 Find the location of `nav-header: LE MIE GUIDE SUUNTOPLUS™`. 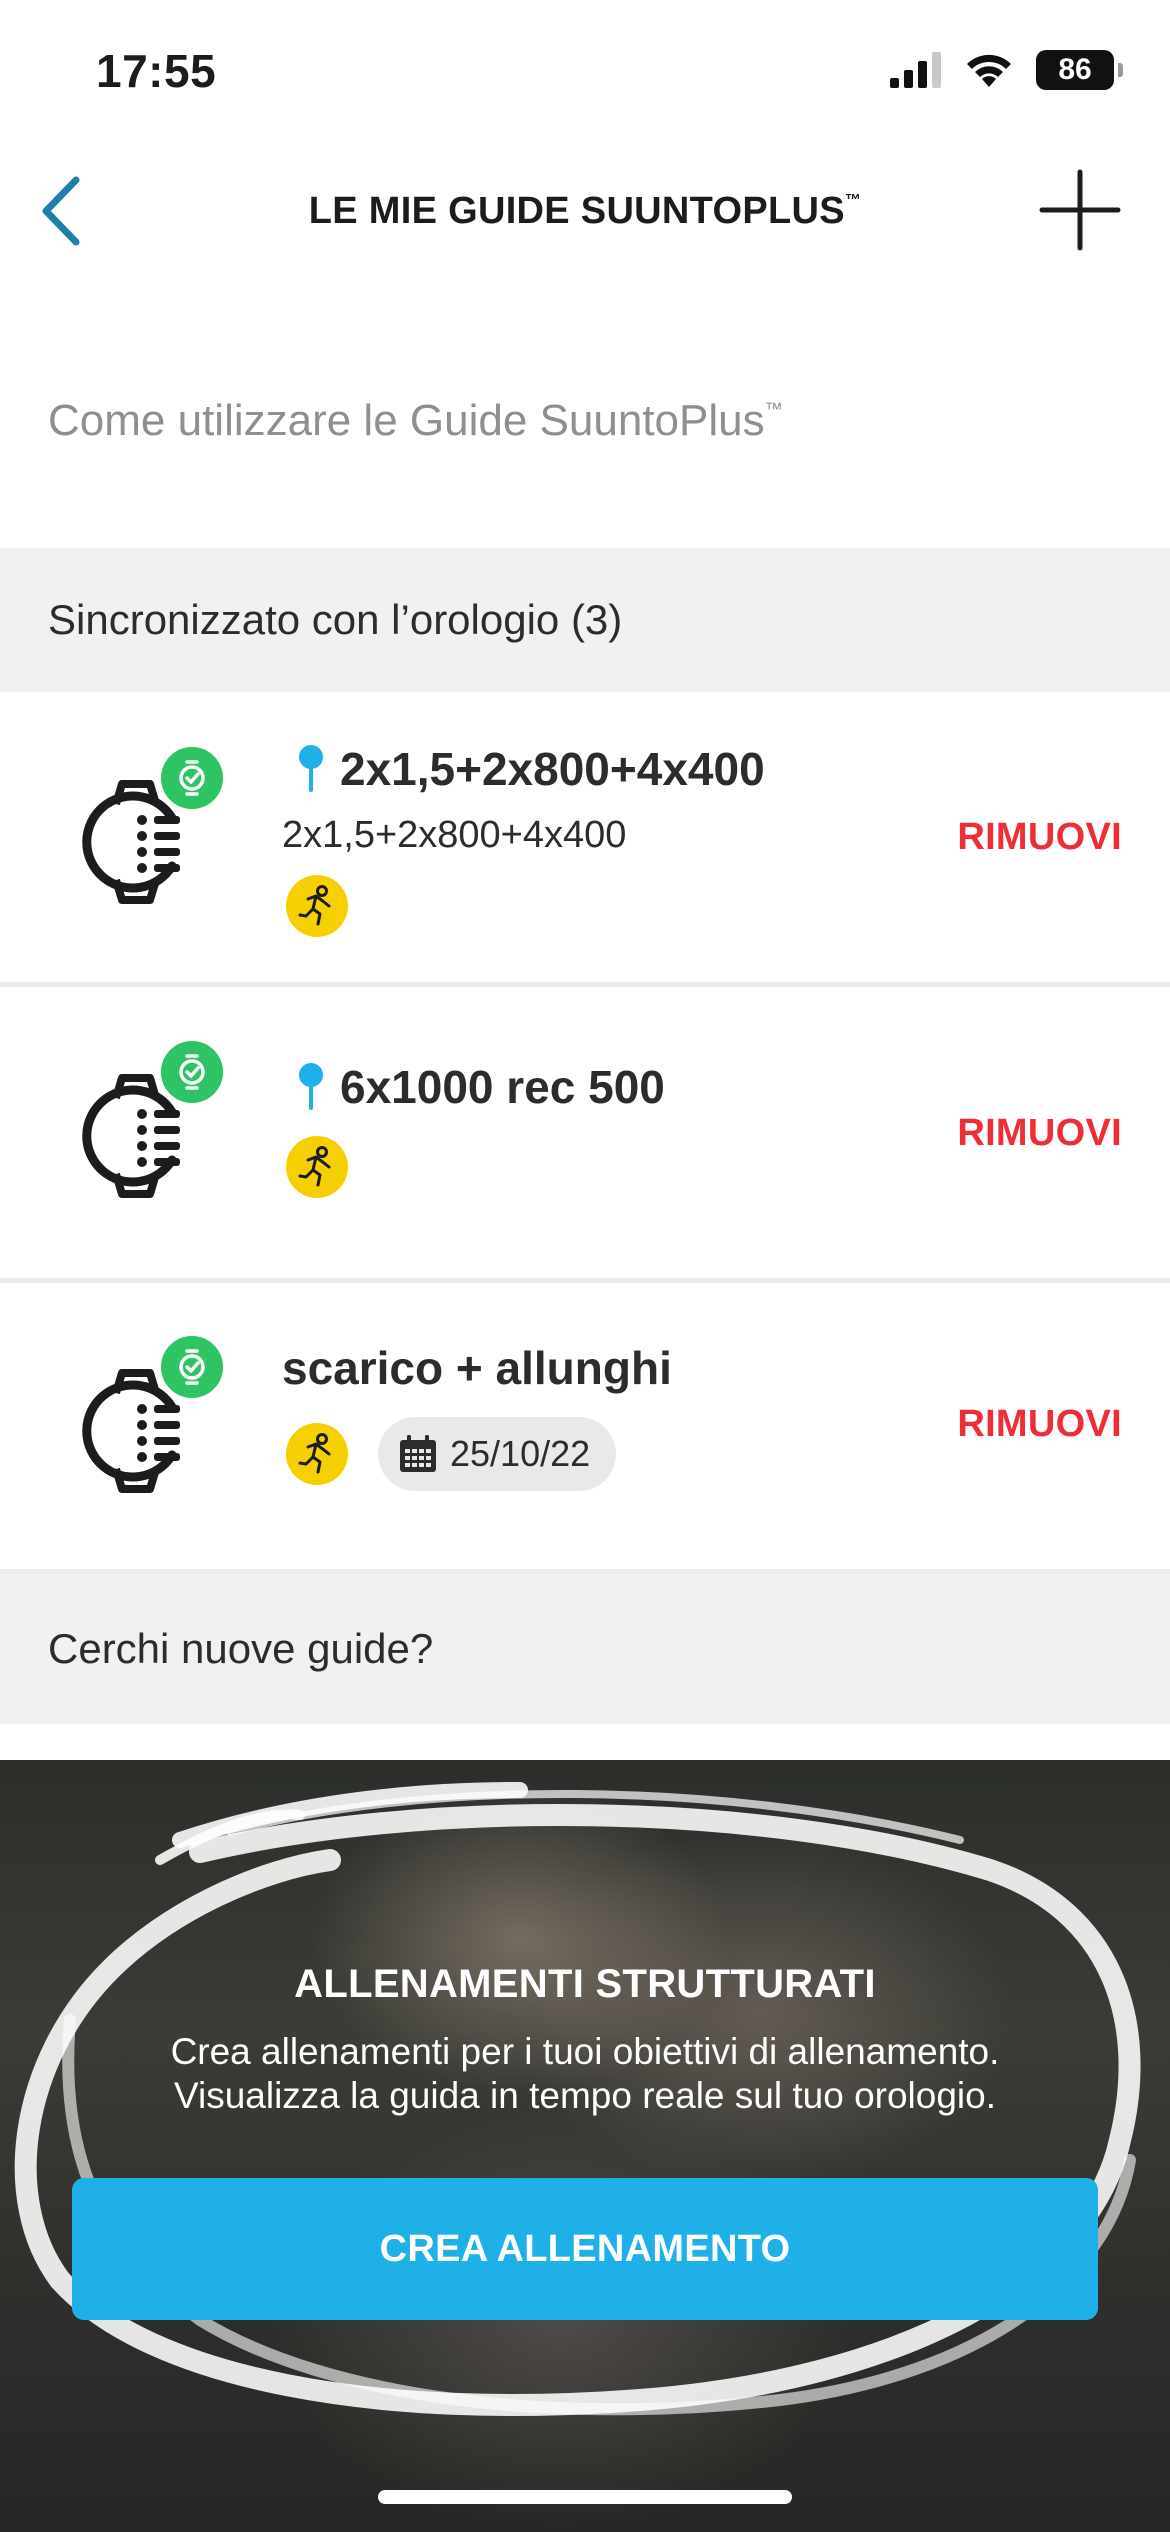

nav-header: LE MIE GUIDE SUUNTOPLUS™ is located at coordinates (585, 210).